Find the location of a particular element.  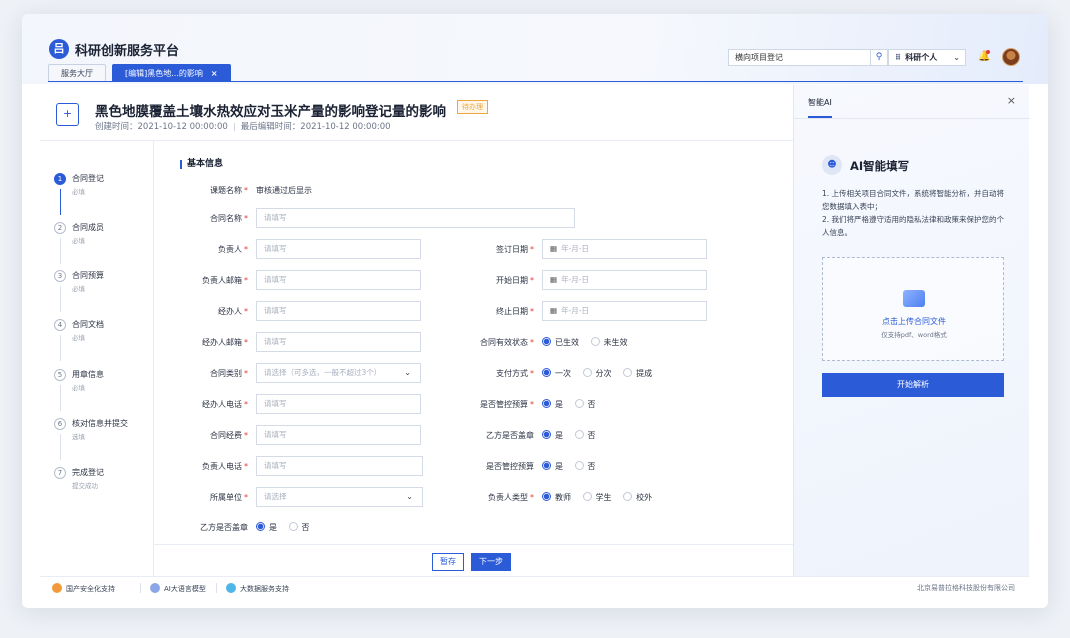

document-icon: + is located at coordinates (67, 114).